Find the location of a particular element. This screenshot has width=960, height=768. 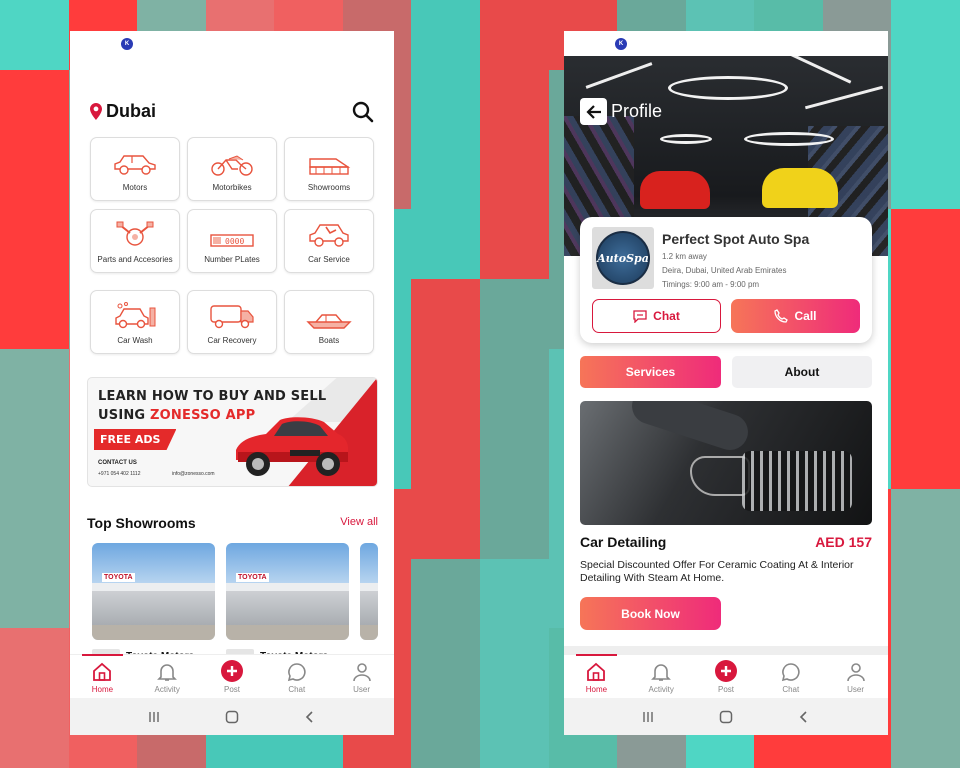

showroom-card-partial is located at coordinates (369, 591).